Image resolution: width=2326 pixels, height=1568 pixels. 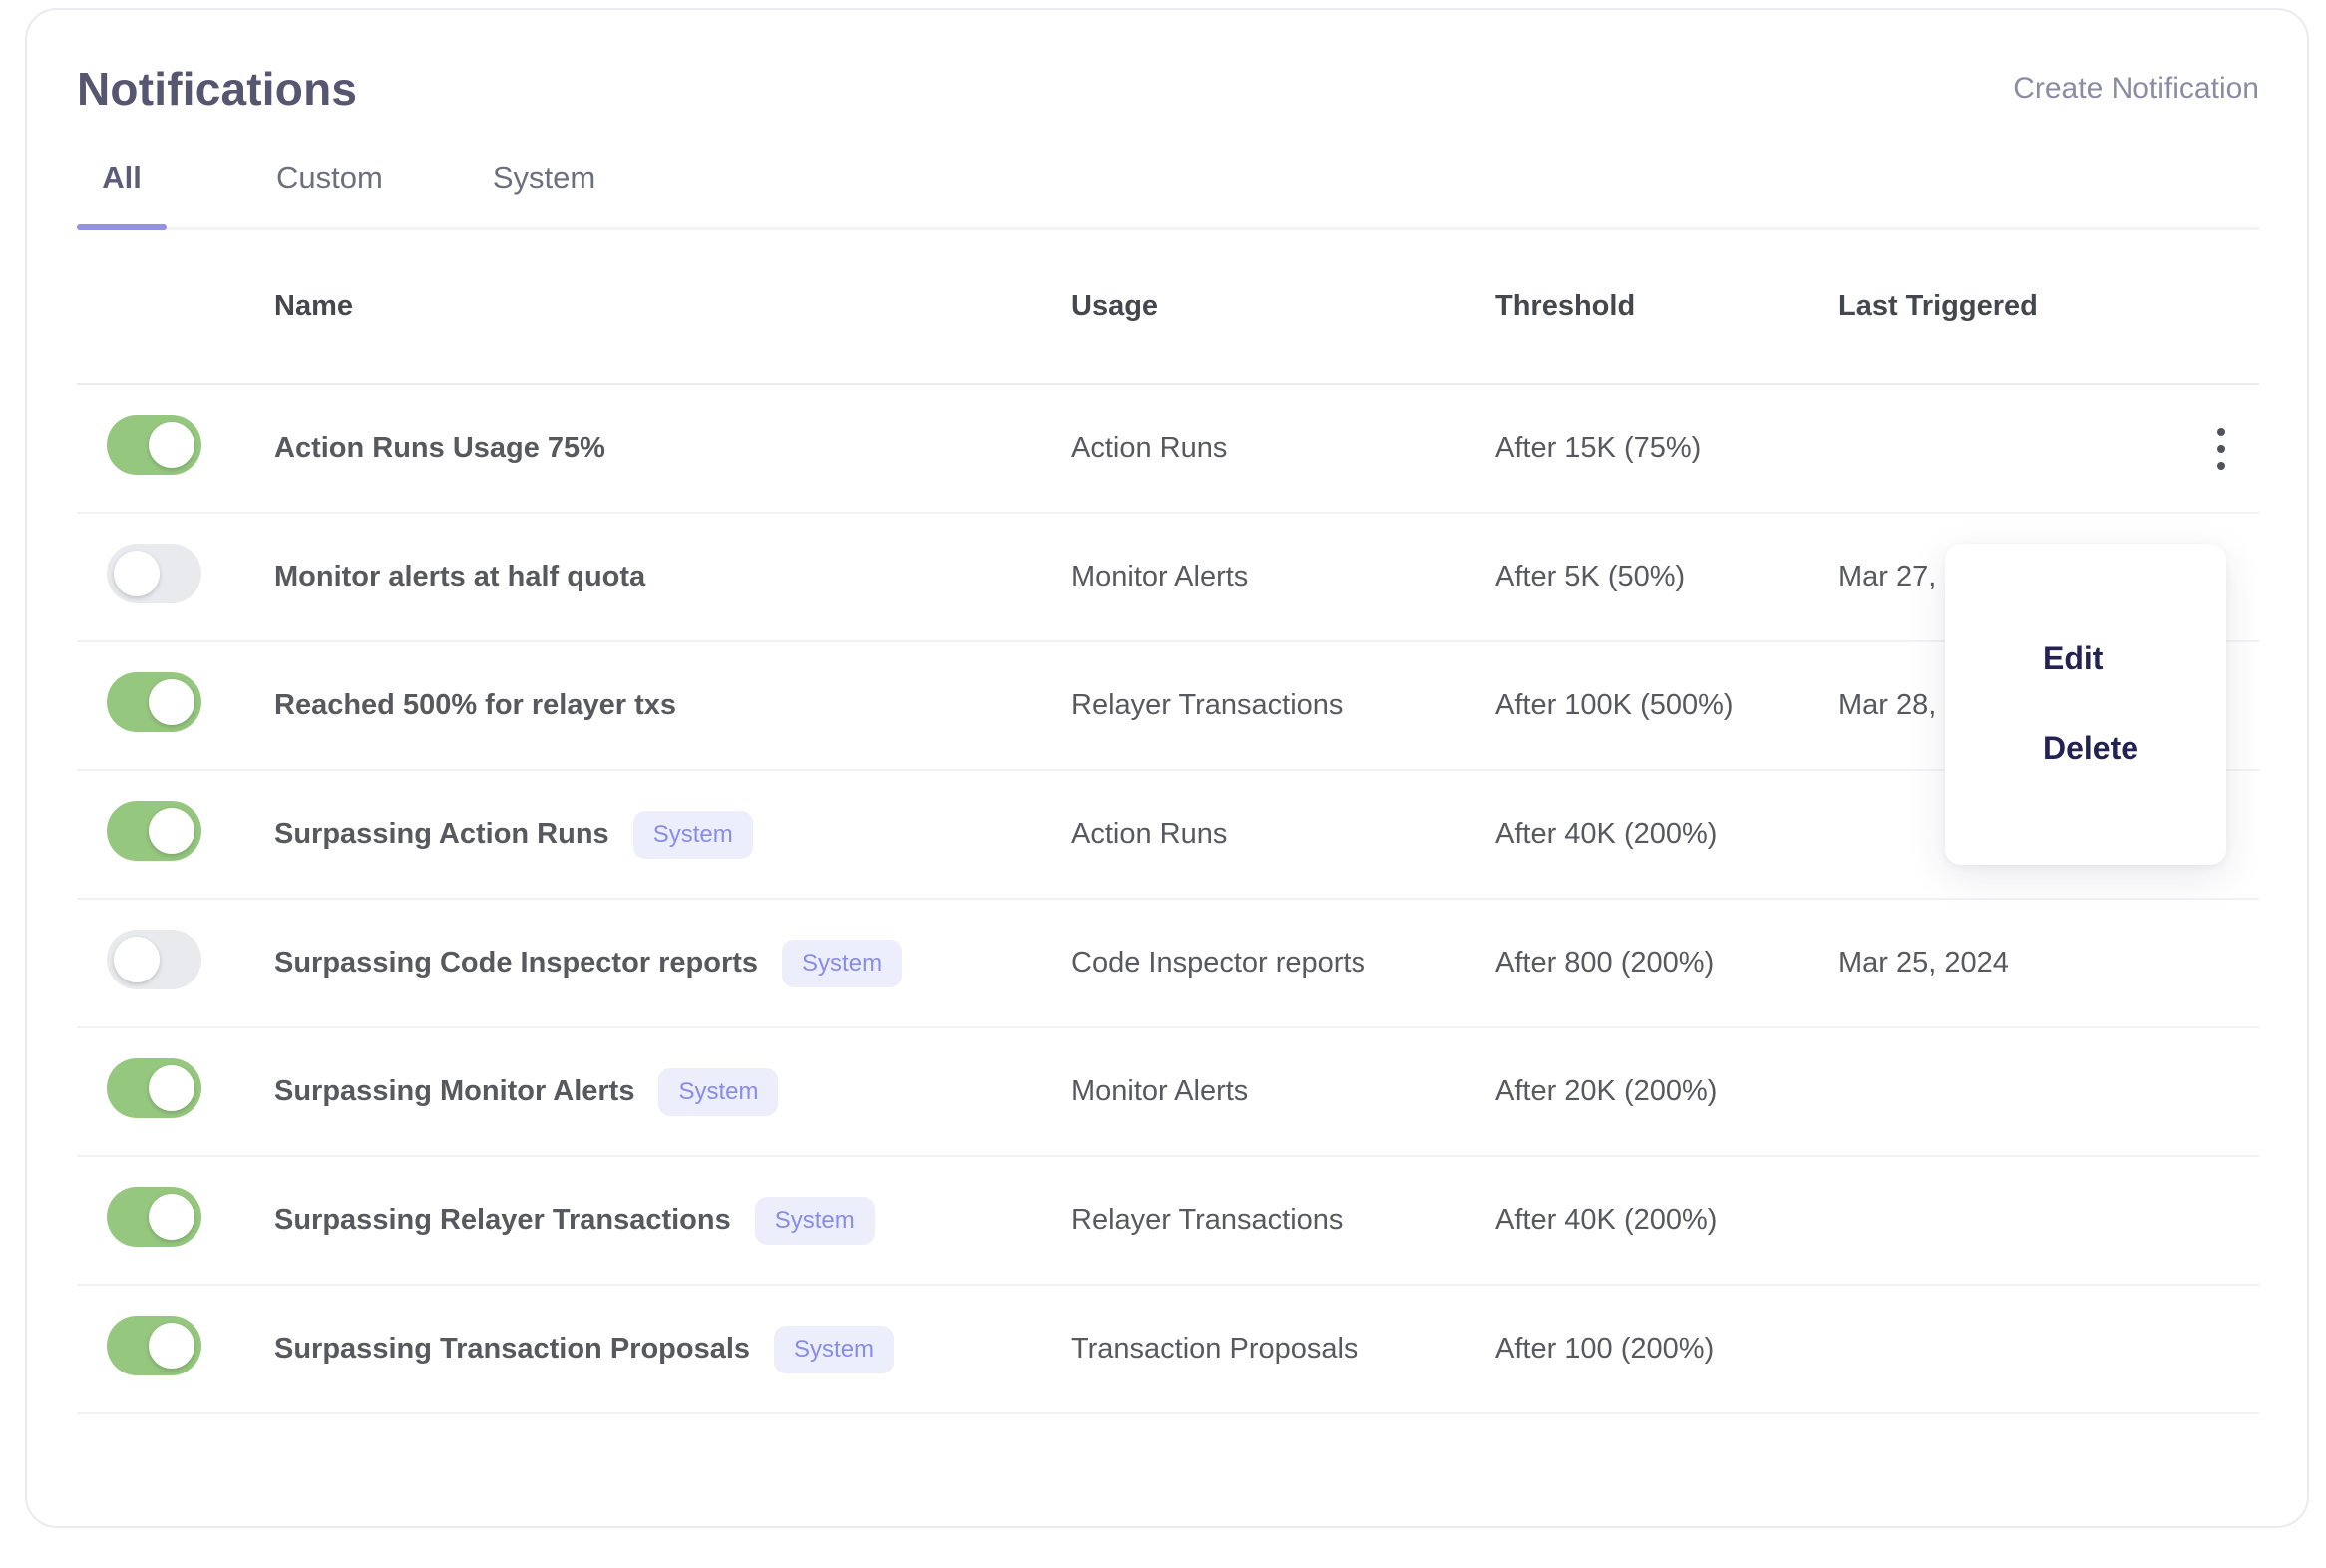 What do you see at coordinates (454, 1091) in the screenshot?
I see `notification-name: Surpassing Monitor Alerts` at bounding box center [454, 1091].